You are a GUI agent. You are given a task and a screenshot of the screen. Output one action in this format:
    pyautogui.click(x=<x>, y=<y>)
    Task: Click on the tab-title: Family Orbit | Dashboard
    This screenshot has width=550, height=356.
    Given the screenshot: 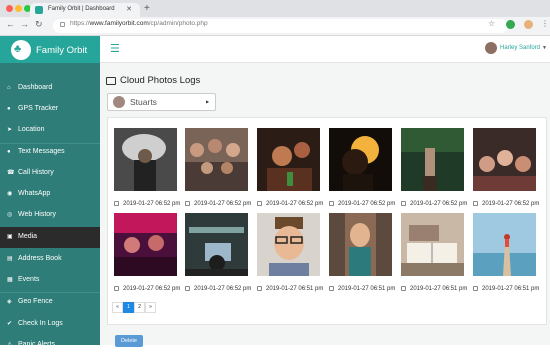 What is the action you would take?
    pyautogui.click(x=81, y=9)
    